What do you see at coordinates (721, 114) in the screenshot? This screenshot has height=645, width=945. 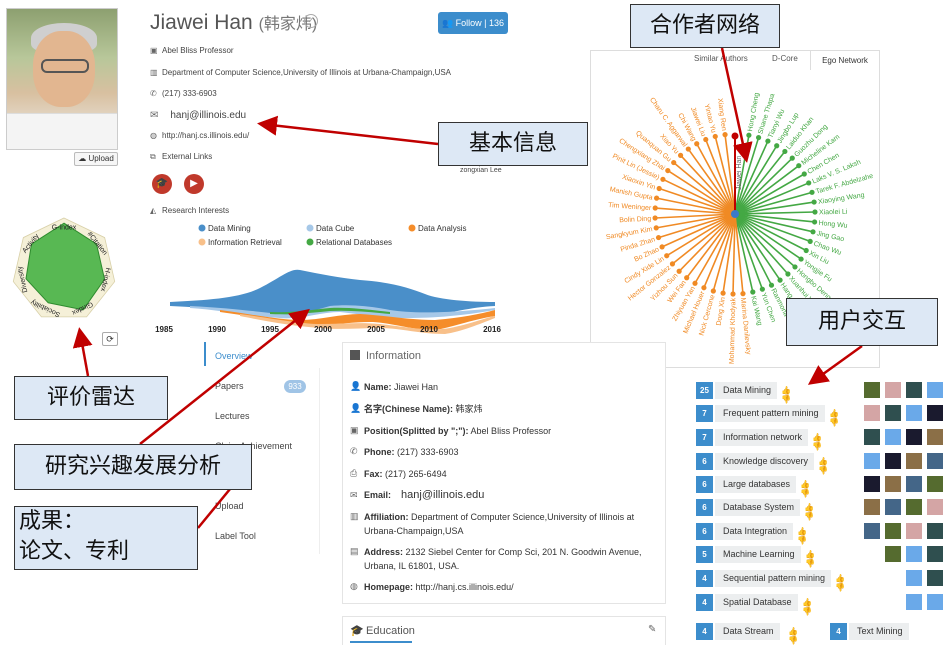 I see `ego-node-label: Xiang Ren` at bounding box center [721, 114].